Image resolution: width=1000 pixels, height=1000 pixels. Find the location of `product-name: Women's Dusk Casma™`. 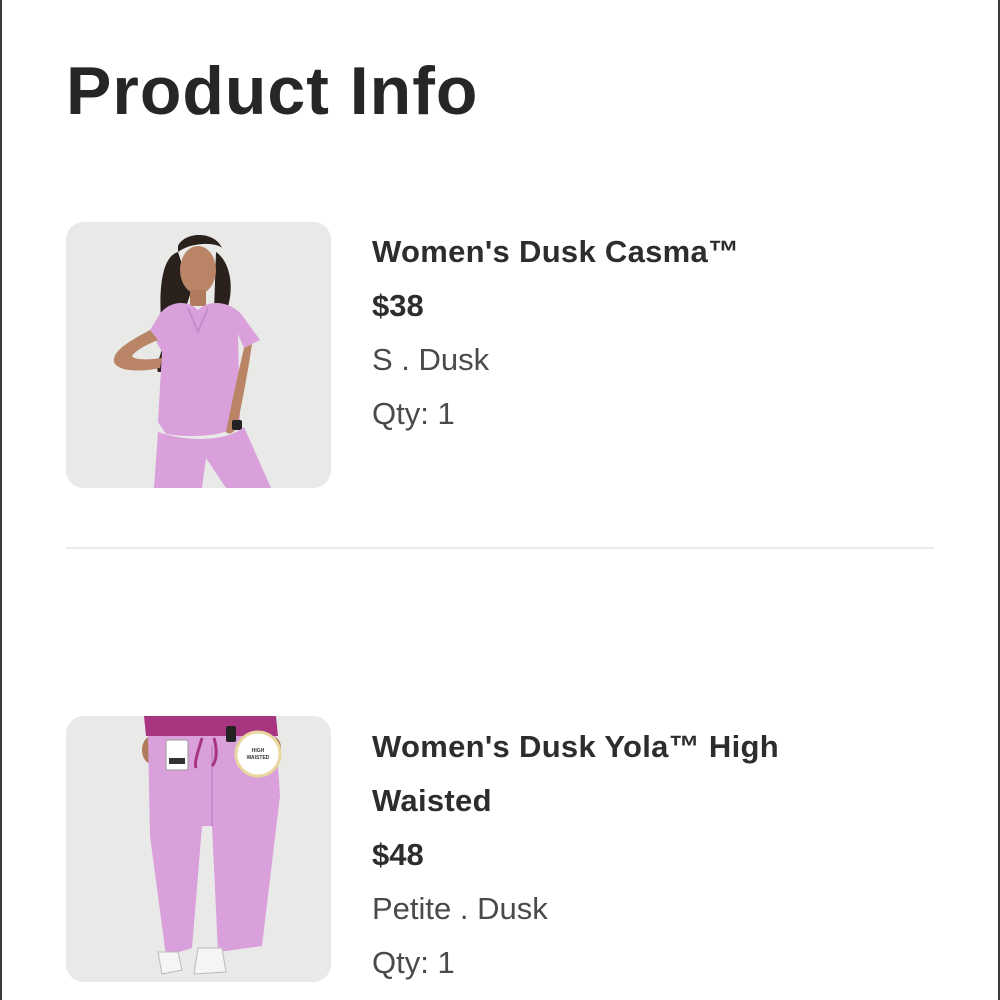

product-name: Women's Dusk Casma™ is located at coordinates (652, 252).